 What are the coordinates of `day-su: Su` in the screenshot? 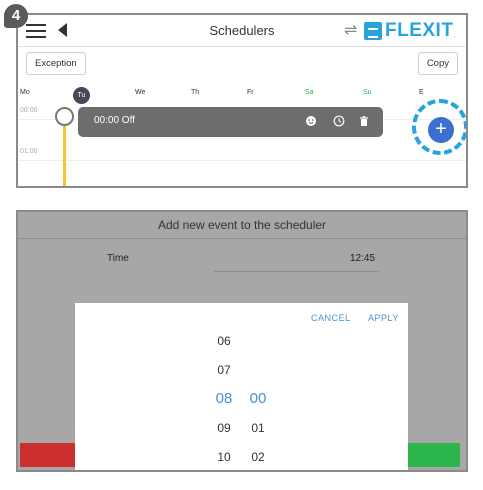 It's located at (367, 92).